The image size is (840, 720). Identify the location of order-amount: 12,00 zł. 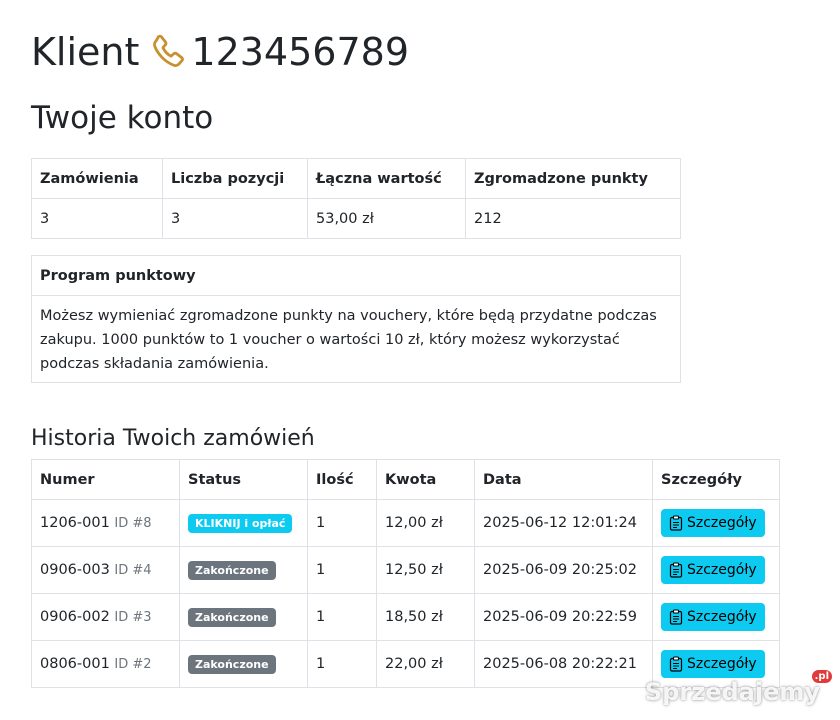
(425, 523).